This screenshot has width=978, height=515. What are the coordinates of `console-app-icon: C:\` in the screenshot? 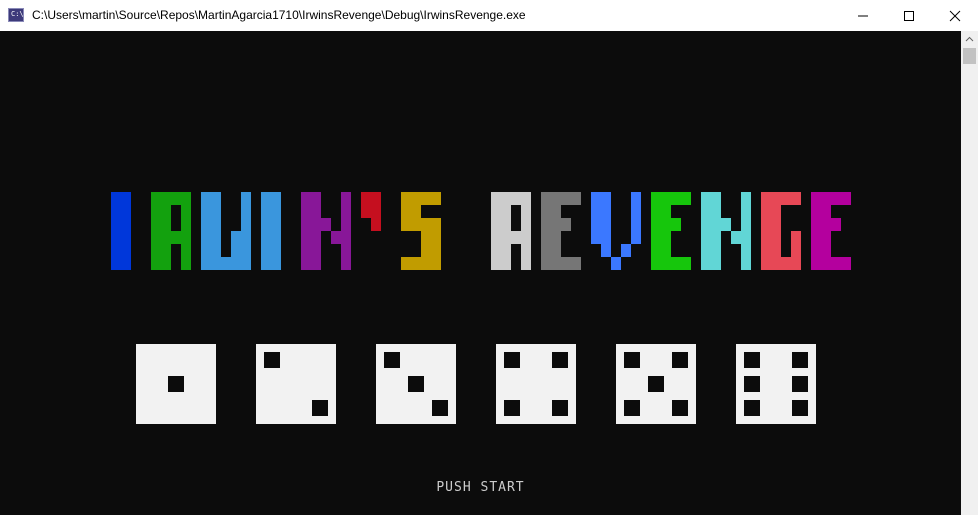 It's located at (16, 15).